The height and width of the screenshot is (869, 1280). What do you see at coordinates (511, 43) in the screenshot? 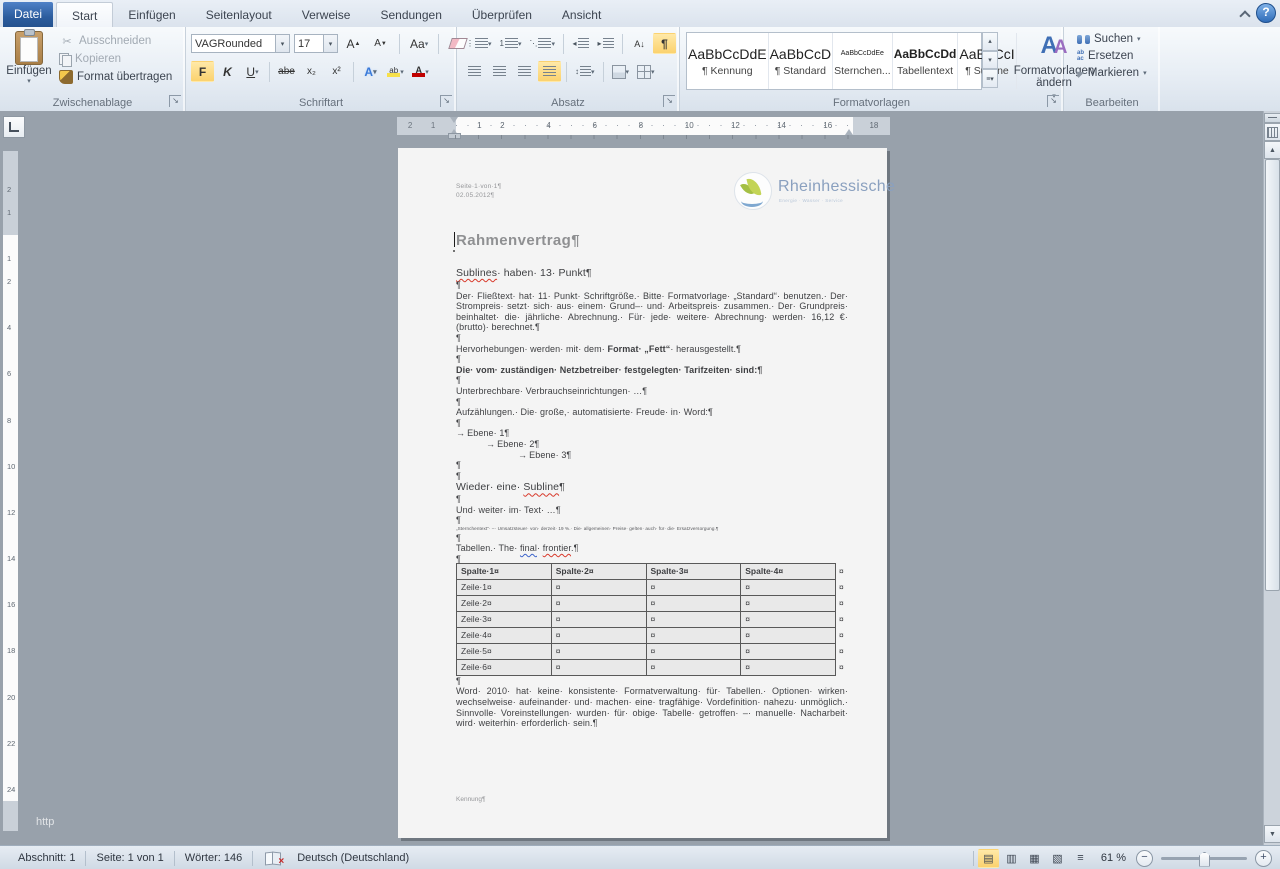
I see `numbering-button: 1 ▾` at bounding box center [511, 43].